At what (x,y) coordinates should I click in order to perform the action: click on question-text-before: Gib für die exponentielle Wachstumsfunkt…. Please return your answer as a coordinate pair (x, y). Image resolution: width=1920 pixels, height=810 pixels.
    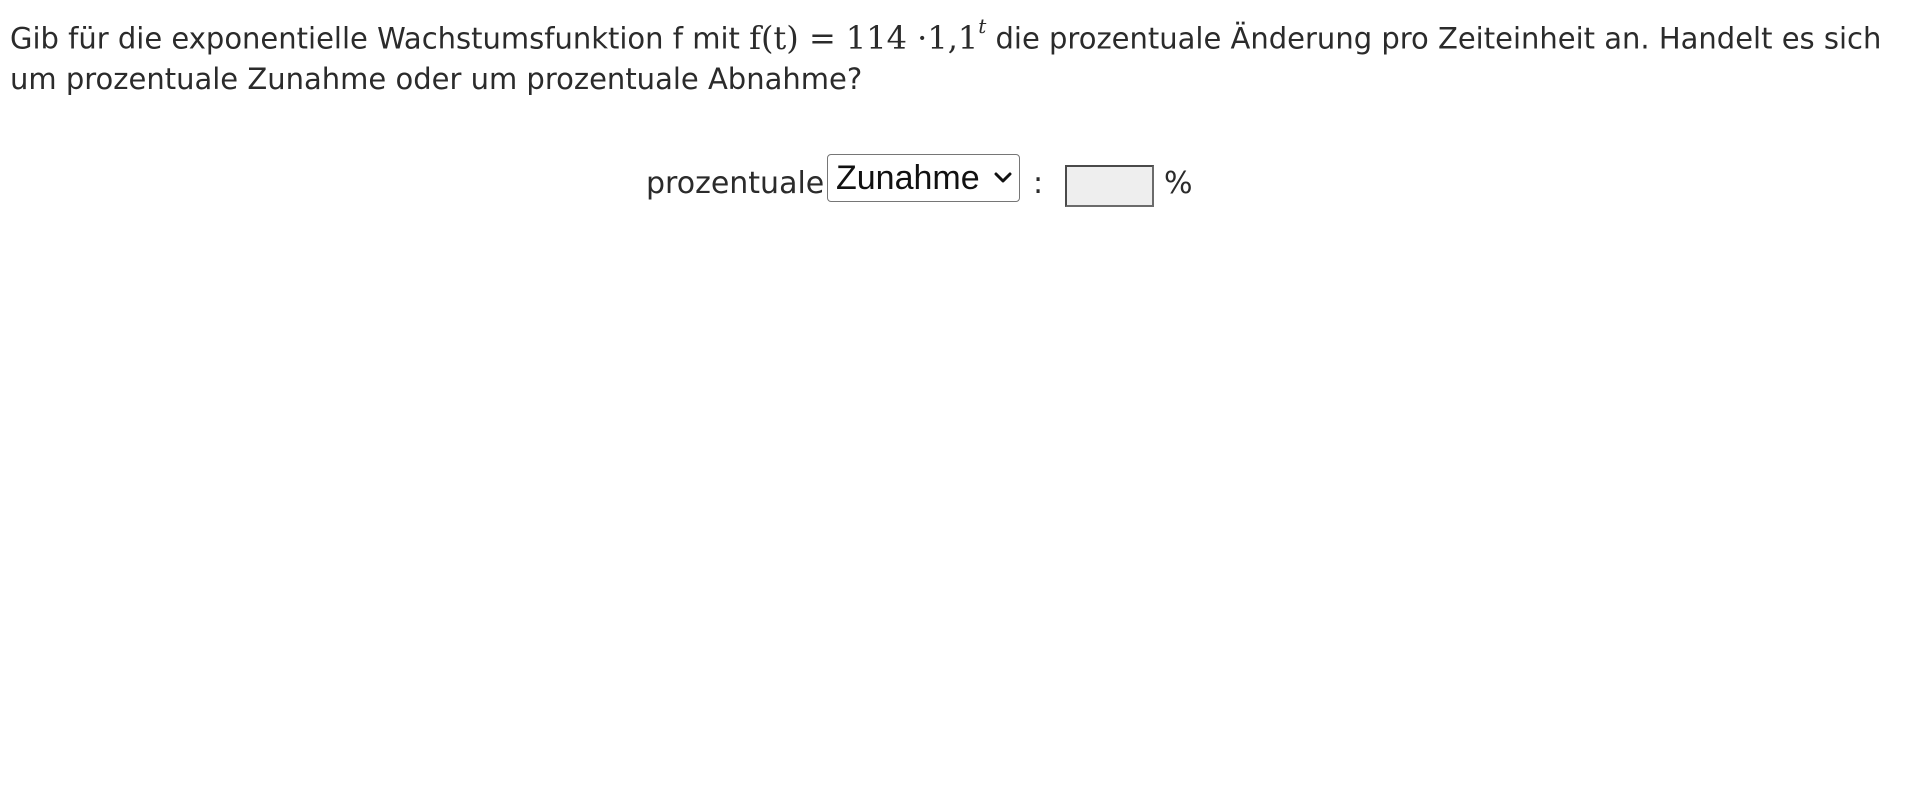
    Looking at the image, I should click on (380, 38).